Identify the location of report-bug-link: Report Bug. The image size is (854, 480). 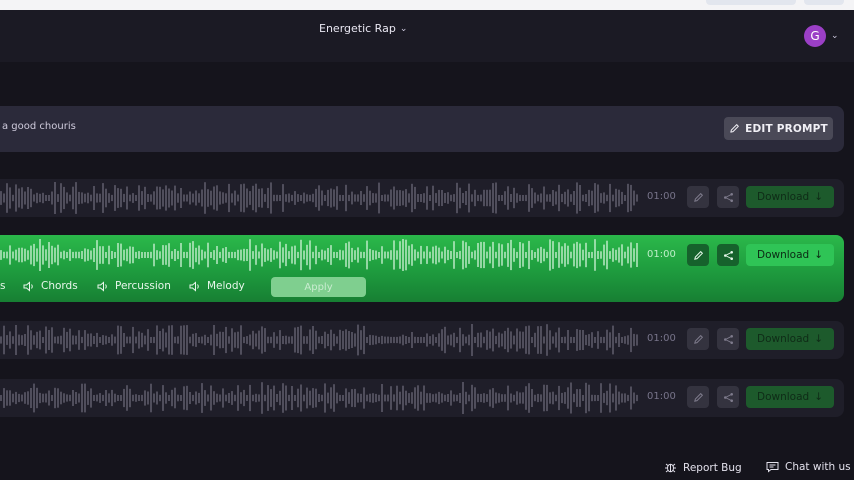
(703, 467).